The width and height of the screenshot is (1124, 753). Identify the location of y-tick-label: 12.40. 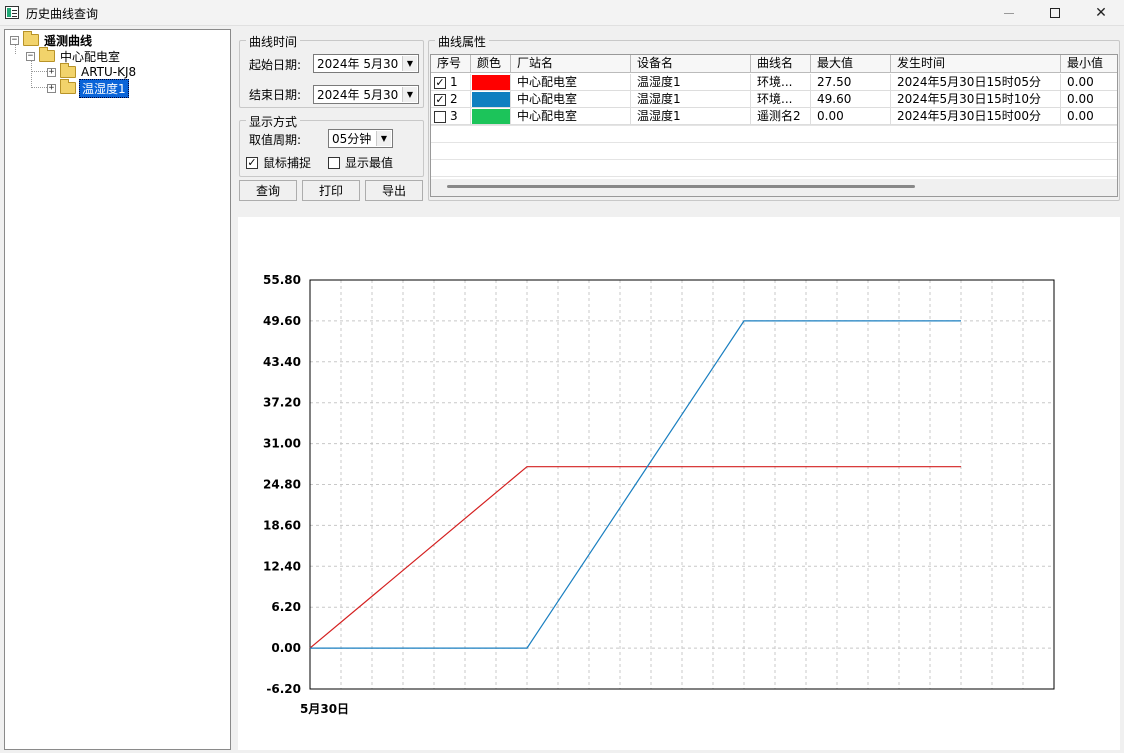
(282, 566).